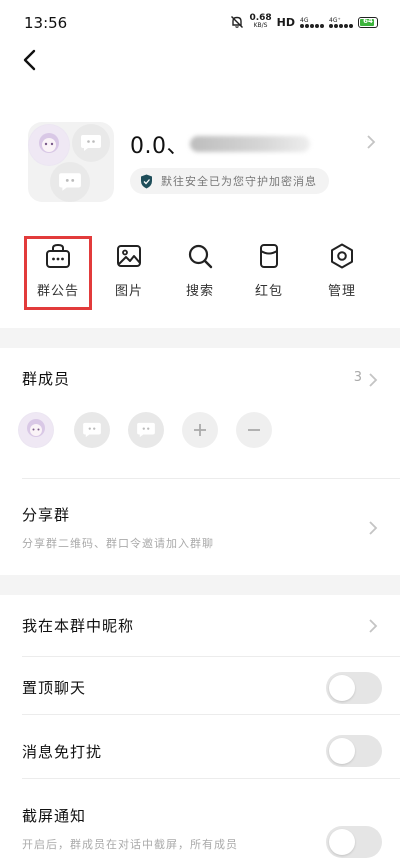 This screenshot has width=400, height=867. What do you see at coordinates (54, 688) in the screenshot?
I see `pin-chat-label: 置顶聊天` at bounding box center [54, 688].